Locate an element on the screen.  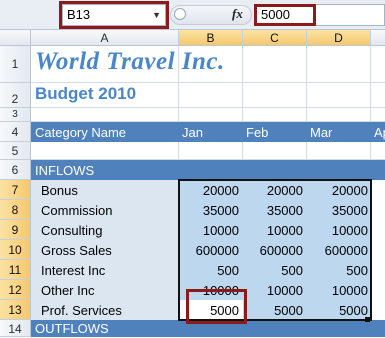
outflows-label: OUTFLOWS is located at coordinates (72, 328).